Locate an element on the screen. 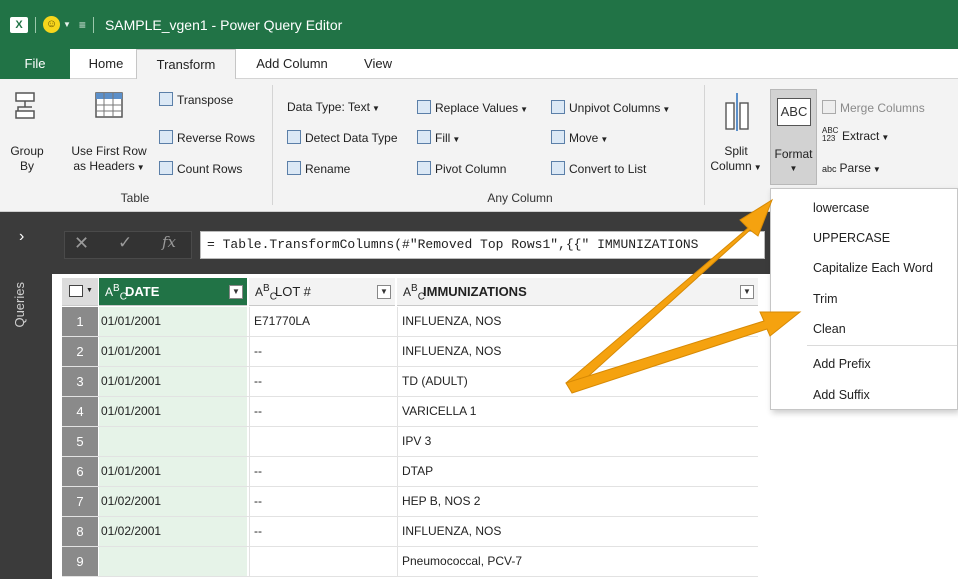  tab-add-column: Add Column is located at coordinates (292, 64).